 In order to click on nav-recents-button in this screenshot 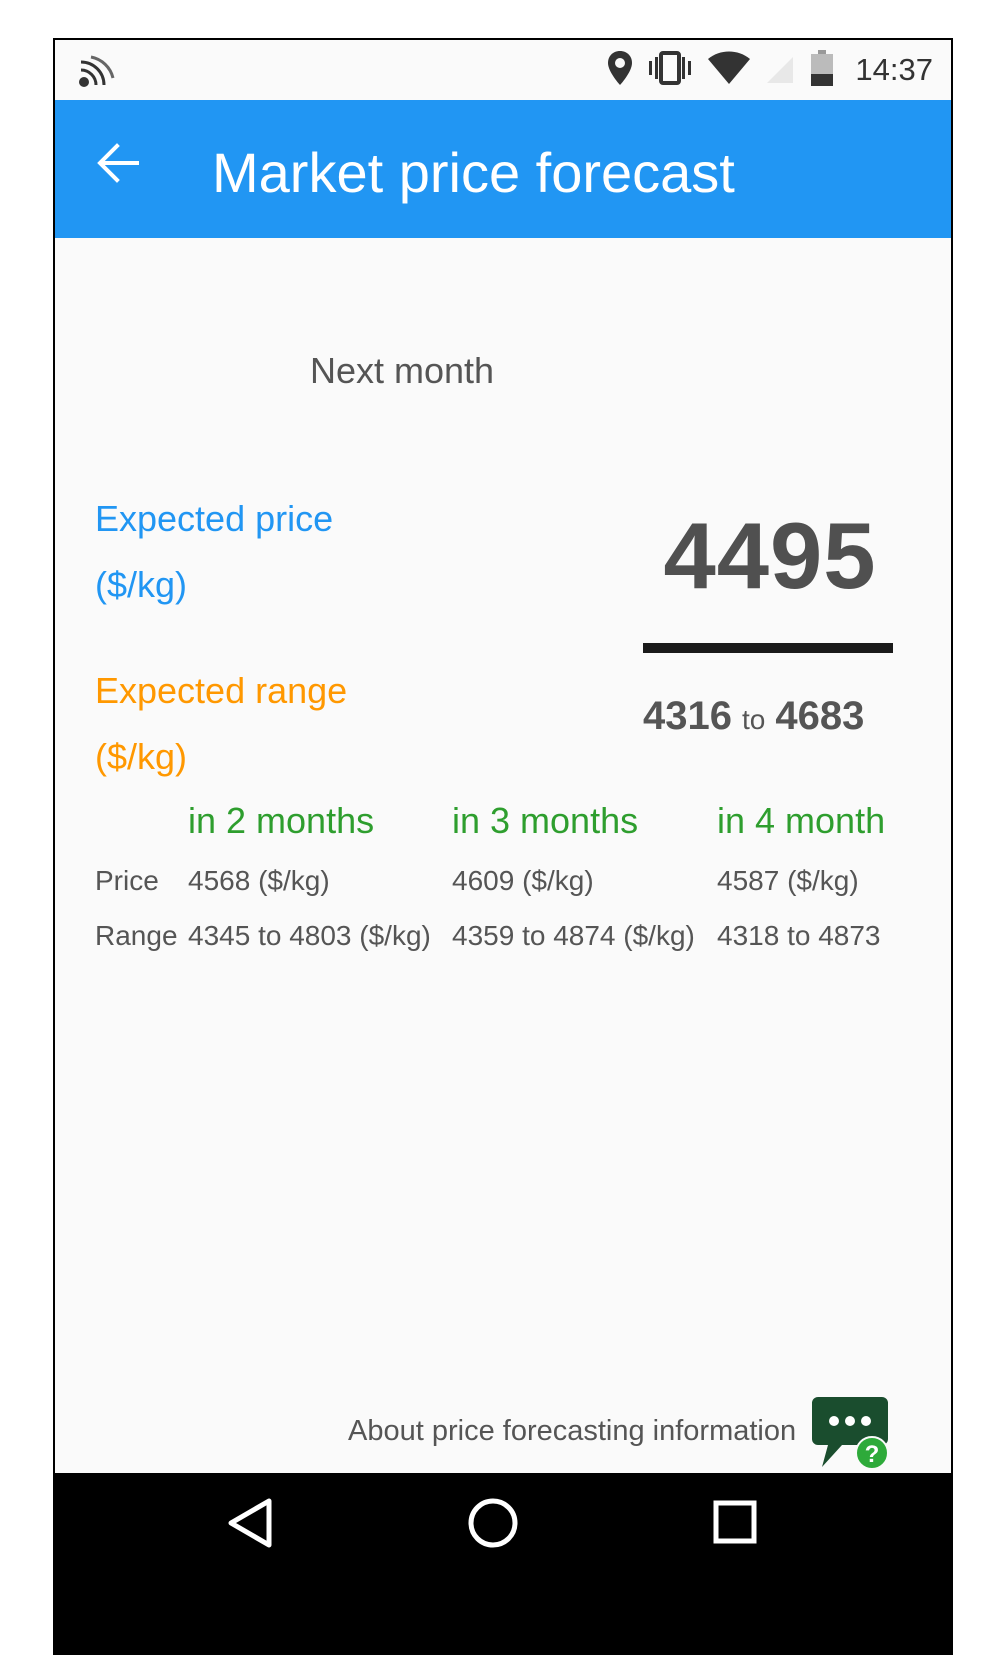, I will do `click(735, 1525)`.